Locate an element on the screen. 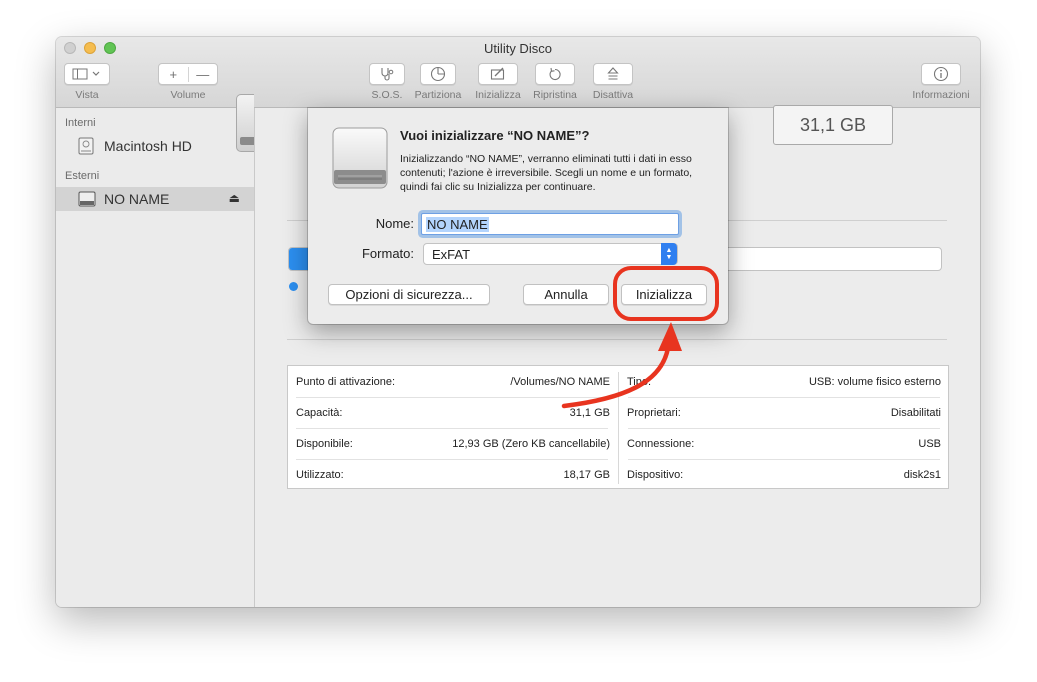 The width and height of the screenshot is (1037, 682). info-icon is located at coordinates (941, 74).